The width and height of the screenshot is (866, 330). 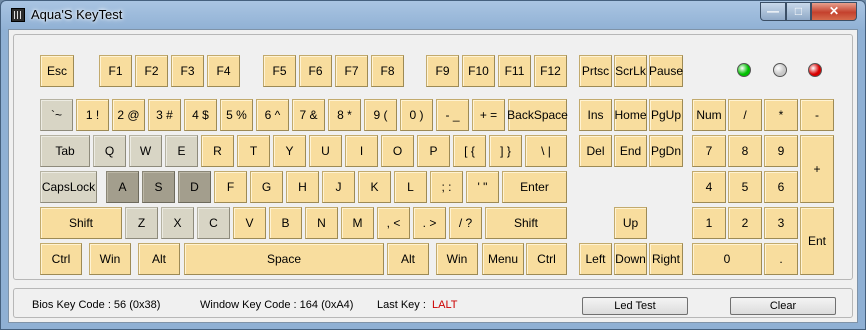 I want to click on key-f12: F12, so click(x=550, y=71).